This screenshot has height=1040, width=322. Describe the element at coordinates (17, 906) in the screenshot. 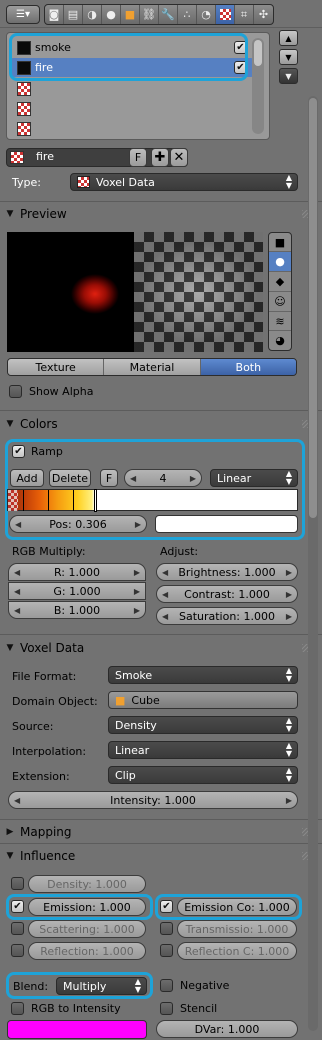

I see `emission-checkbox: ✔` at that location.